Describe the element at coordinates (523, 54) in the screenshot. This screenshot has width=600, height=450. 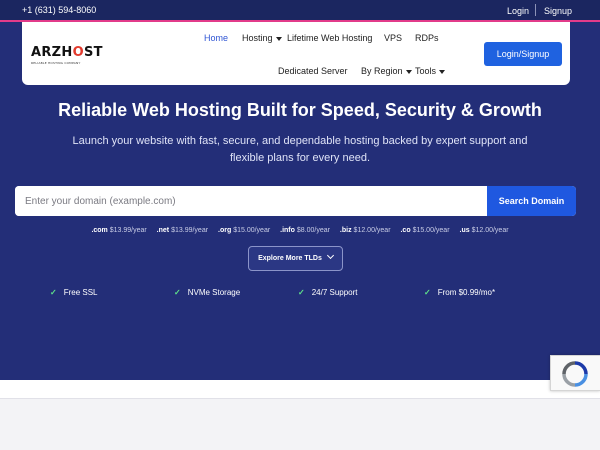
I see `login-signup-button: Login/Signup` at that location.